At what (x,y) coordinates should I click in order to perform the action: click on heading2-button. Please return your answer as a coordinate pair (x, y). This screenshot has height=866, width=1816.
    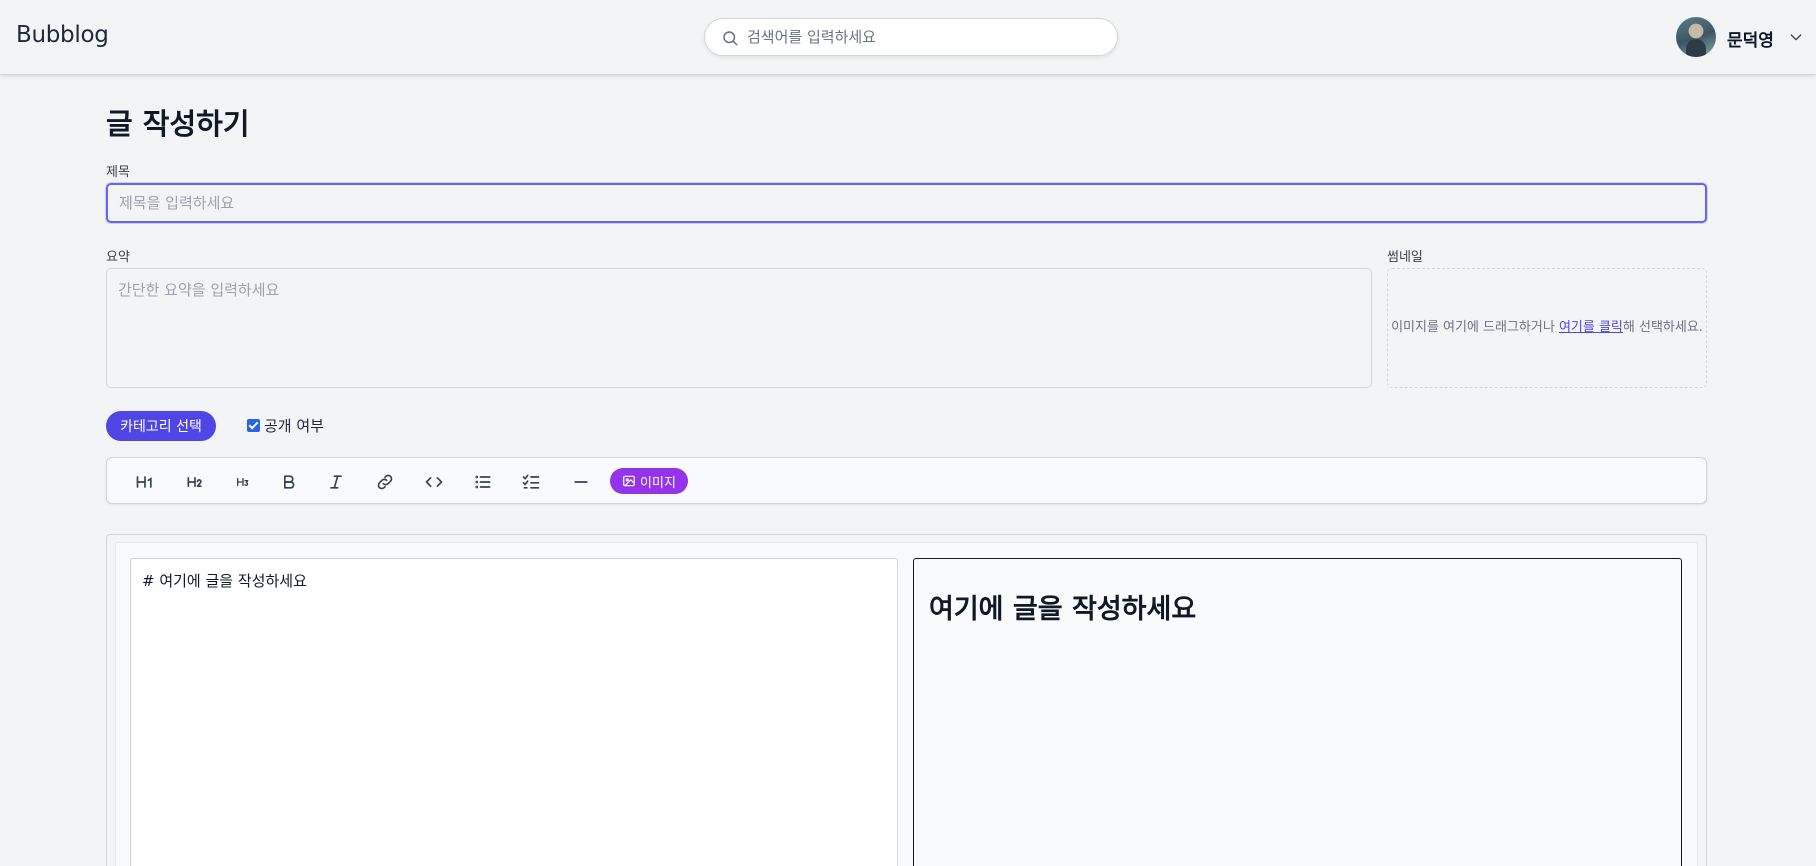
    Looking at the image, I should click on (195, 482).